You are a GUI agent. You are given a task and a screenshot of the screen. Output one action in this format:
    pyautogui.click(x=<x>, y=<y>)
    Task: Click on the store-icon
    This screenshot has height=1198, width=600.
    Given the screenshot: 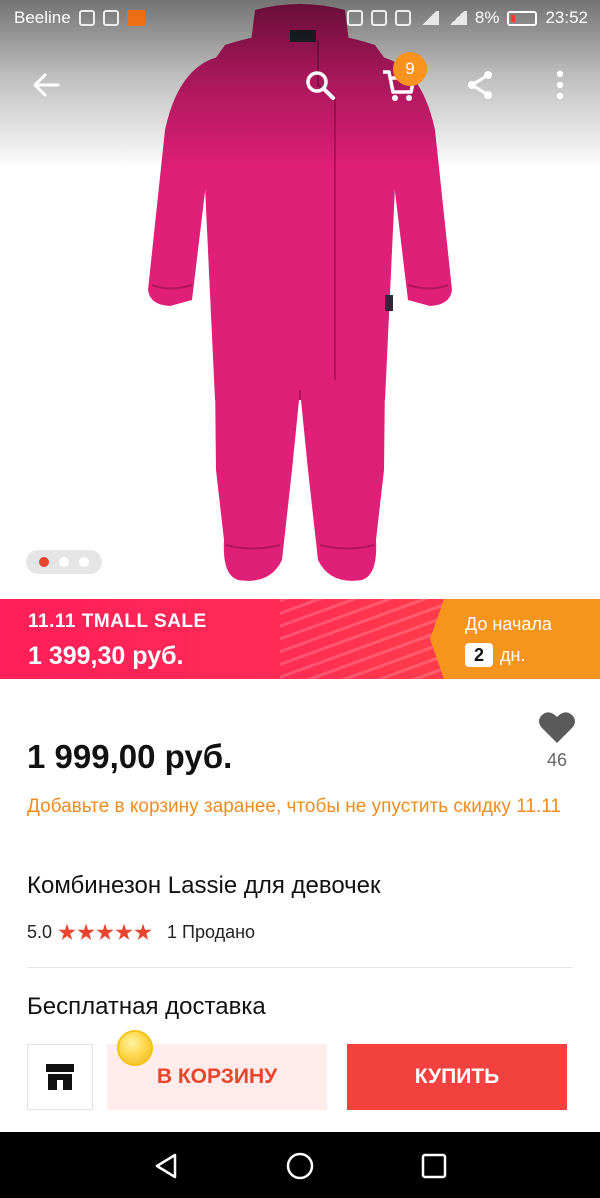 What is the action you would take?
    pyautogui.click(x=60, y=1077)
    